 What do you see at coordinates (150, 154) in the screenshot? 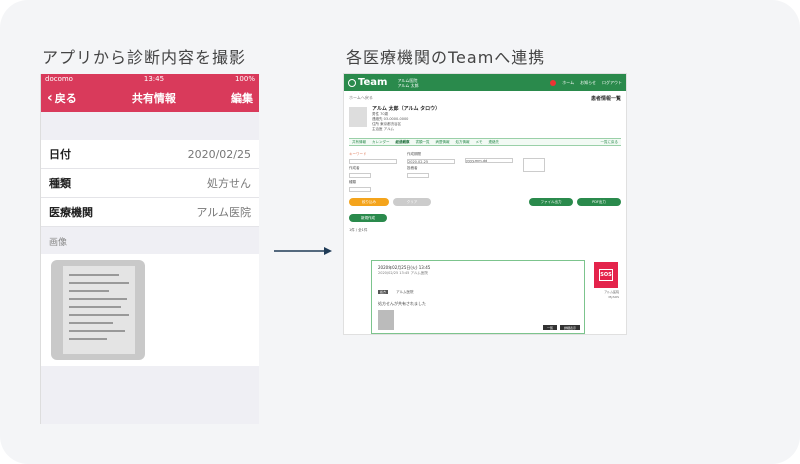
I see `row-date: 日付 2020/02/25` at bounding box center [150, 154].